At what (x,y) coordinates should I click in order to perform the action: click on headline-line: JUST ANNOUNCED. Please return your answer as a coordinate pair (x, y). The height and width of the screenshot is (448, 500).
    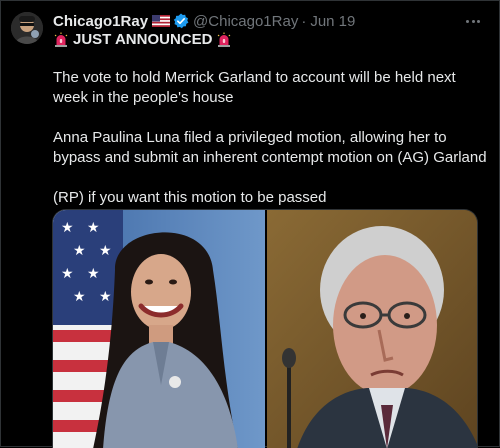
    Looking at the image, I should click on (142, 39).